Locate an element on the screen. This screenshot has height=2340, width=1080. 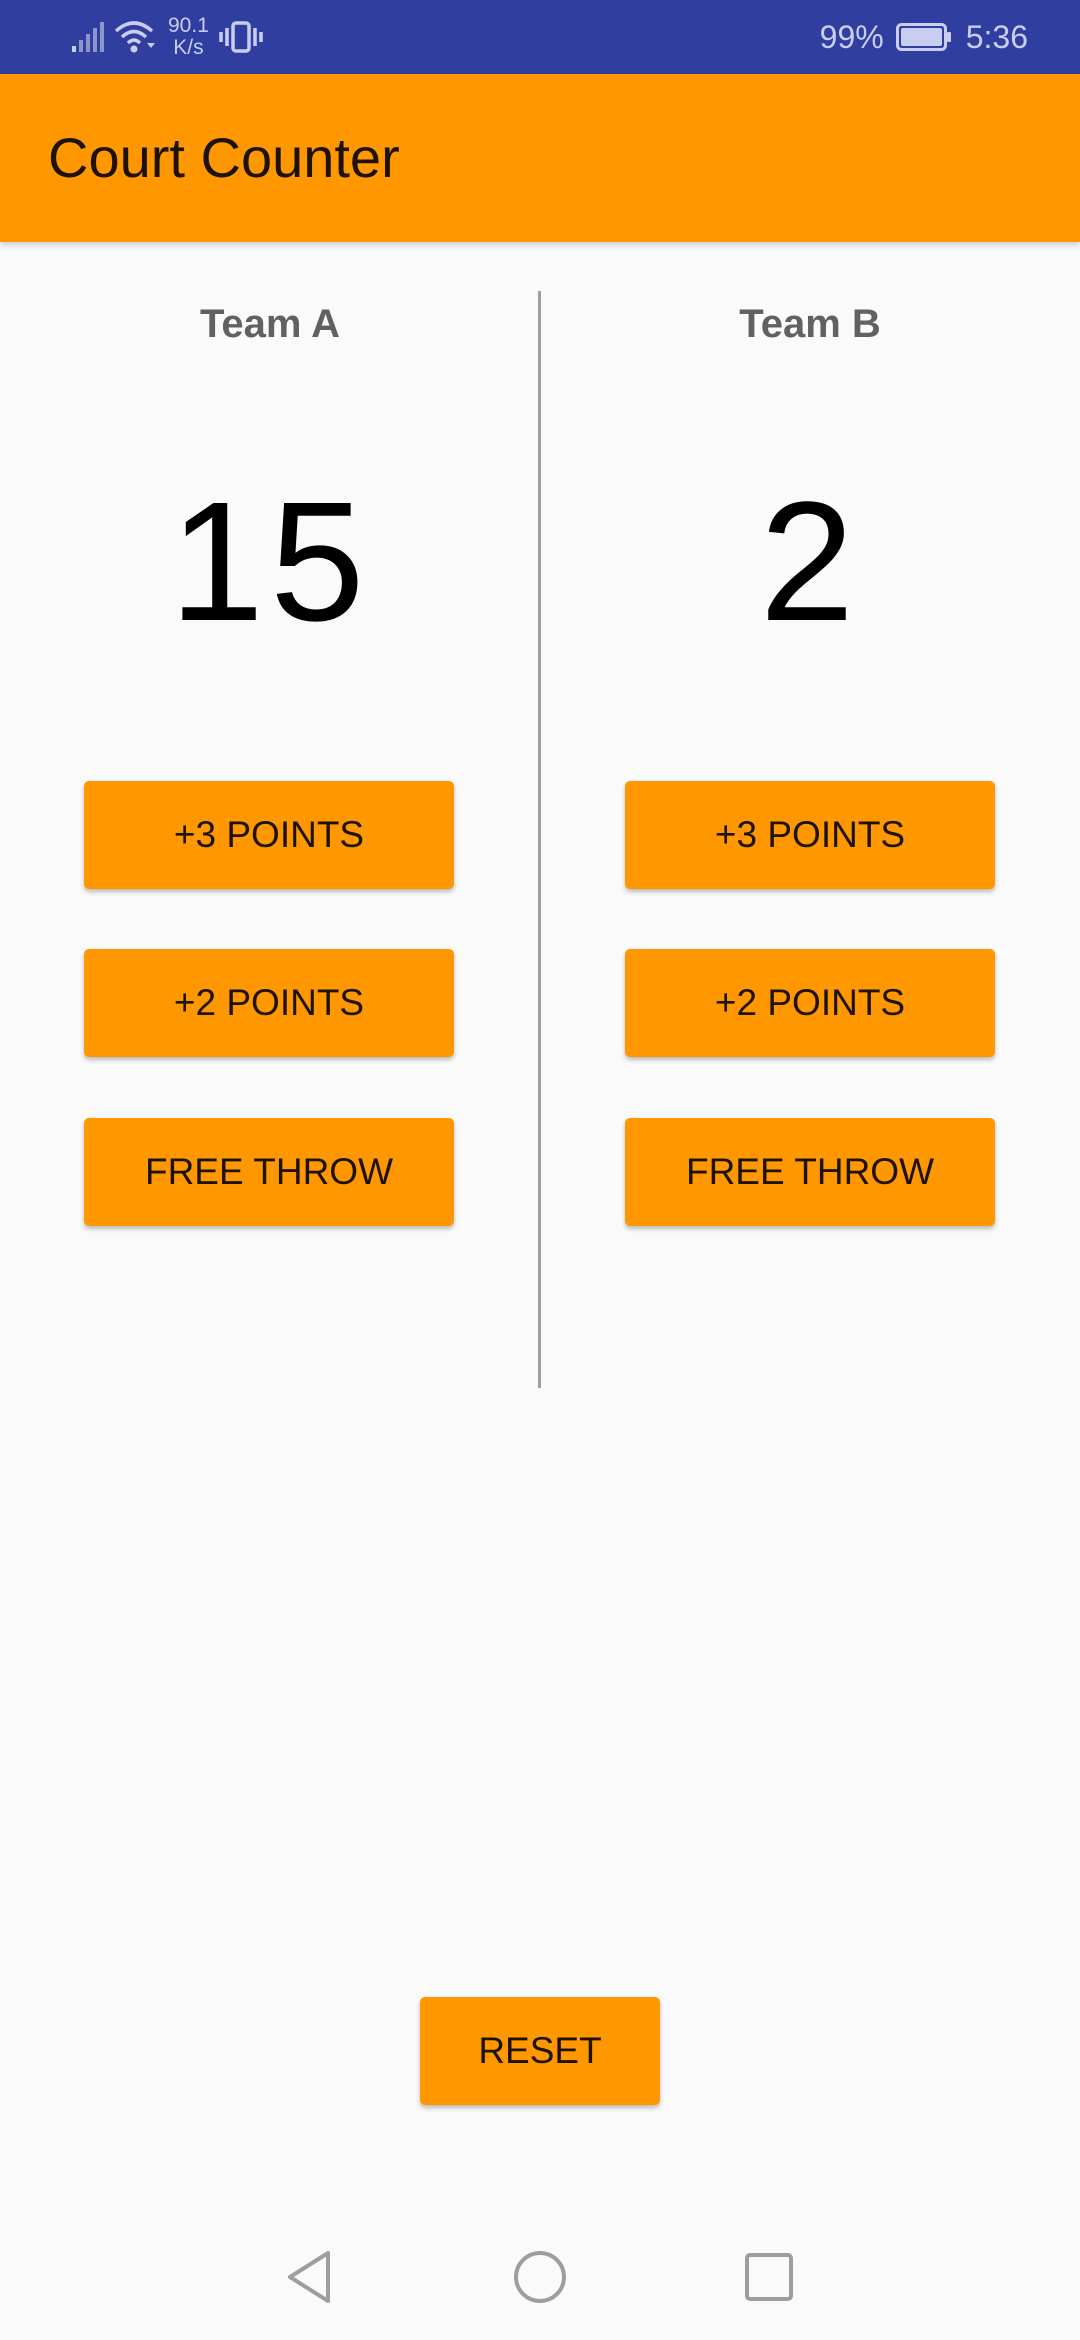
home-icon is located at coordinates (540, 2277).